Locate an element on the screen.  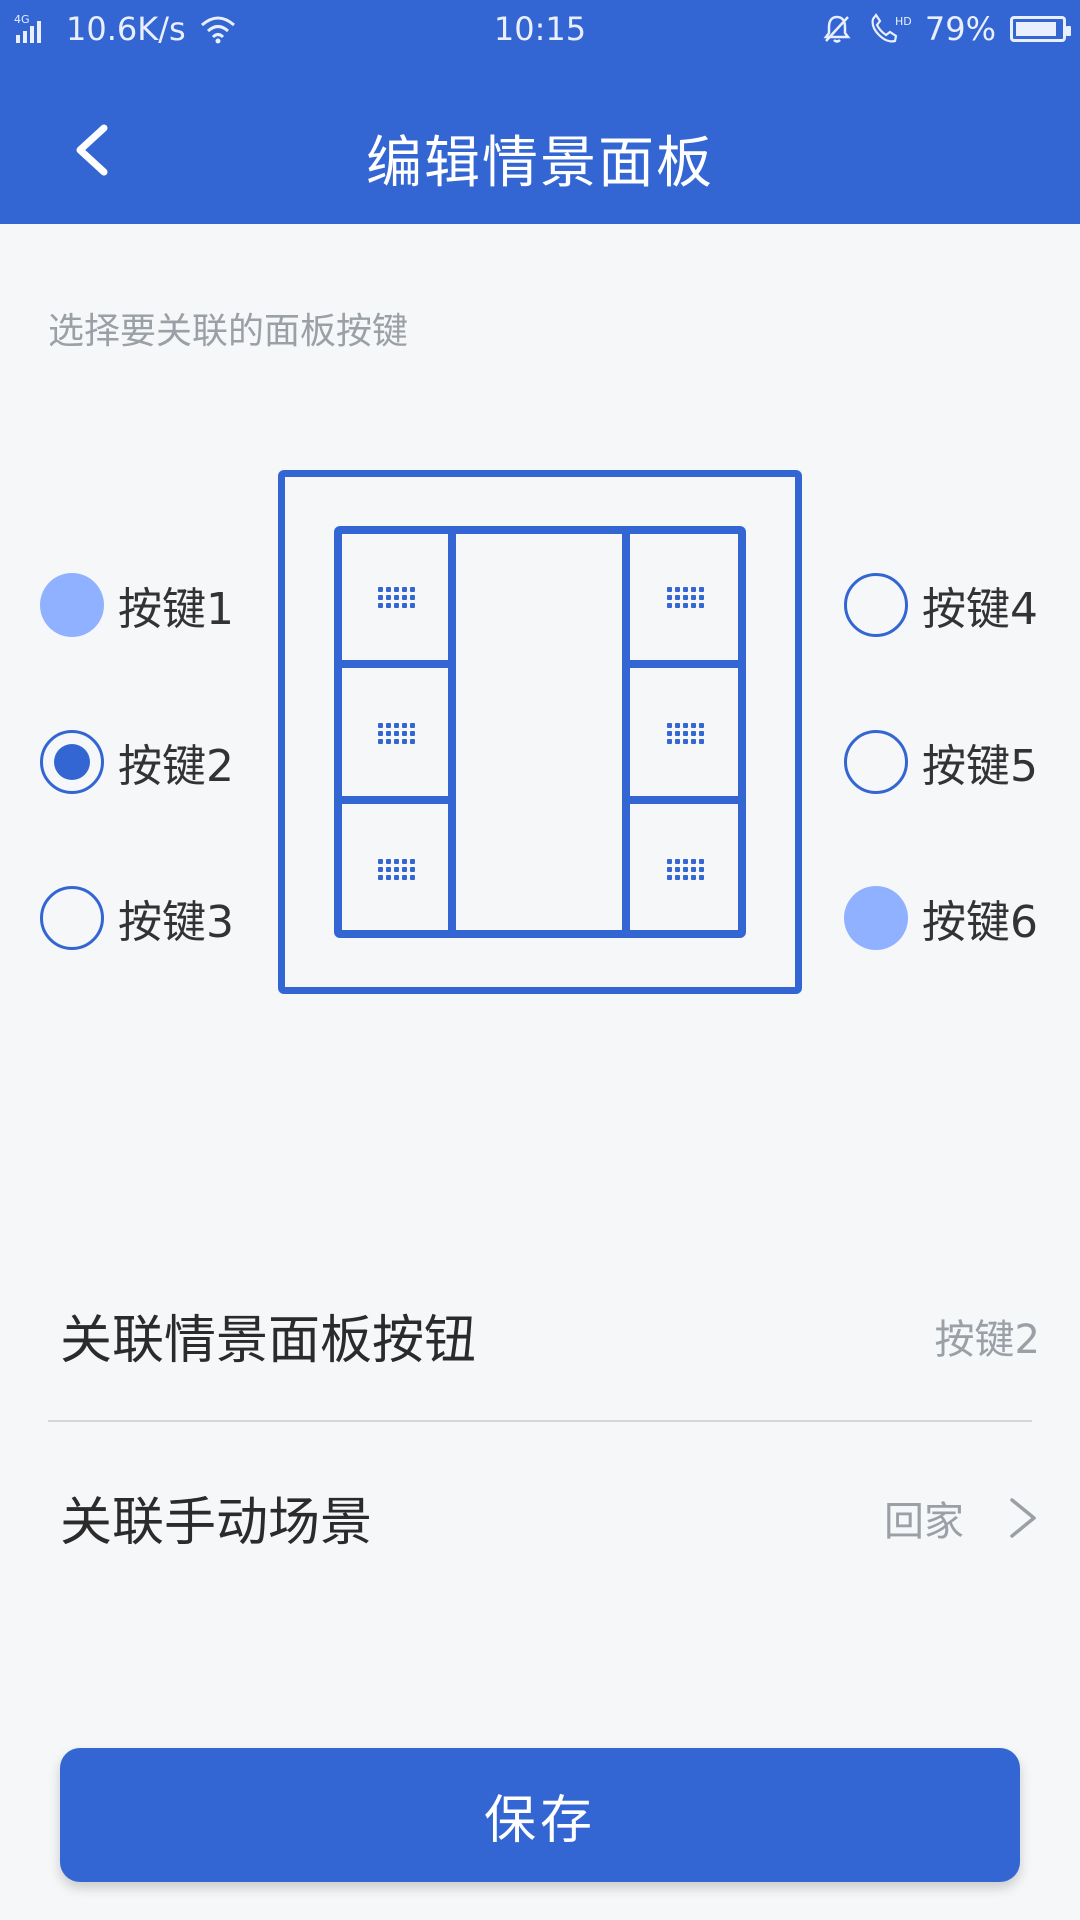
battery-icon is located at coordinates (1040, 29).